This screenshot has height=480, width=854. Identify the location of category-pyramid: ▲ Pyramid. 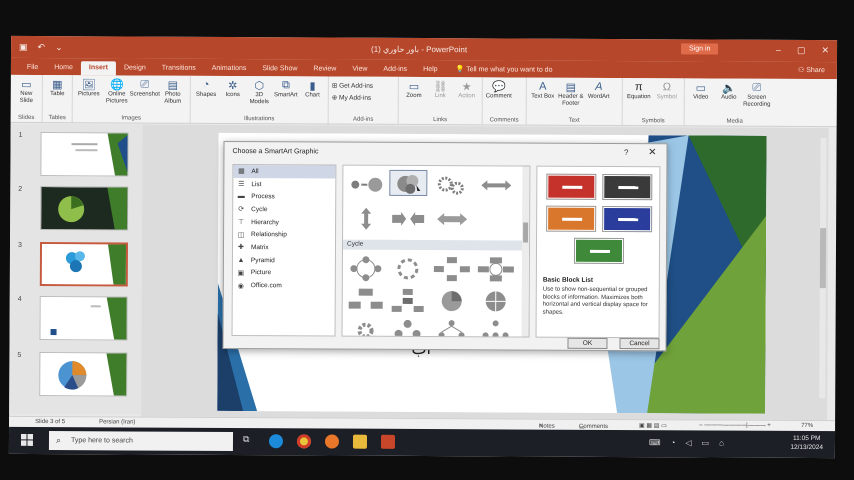
(284, 260).